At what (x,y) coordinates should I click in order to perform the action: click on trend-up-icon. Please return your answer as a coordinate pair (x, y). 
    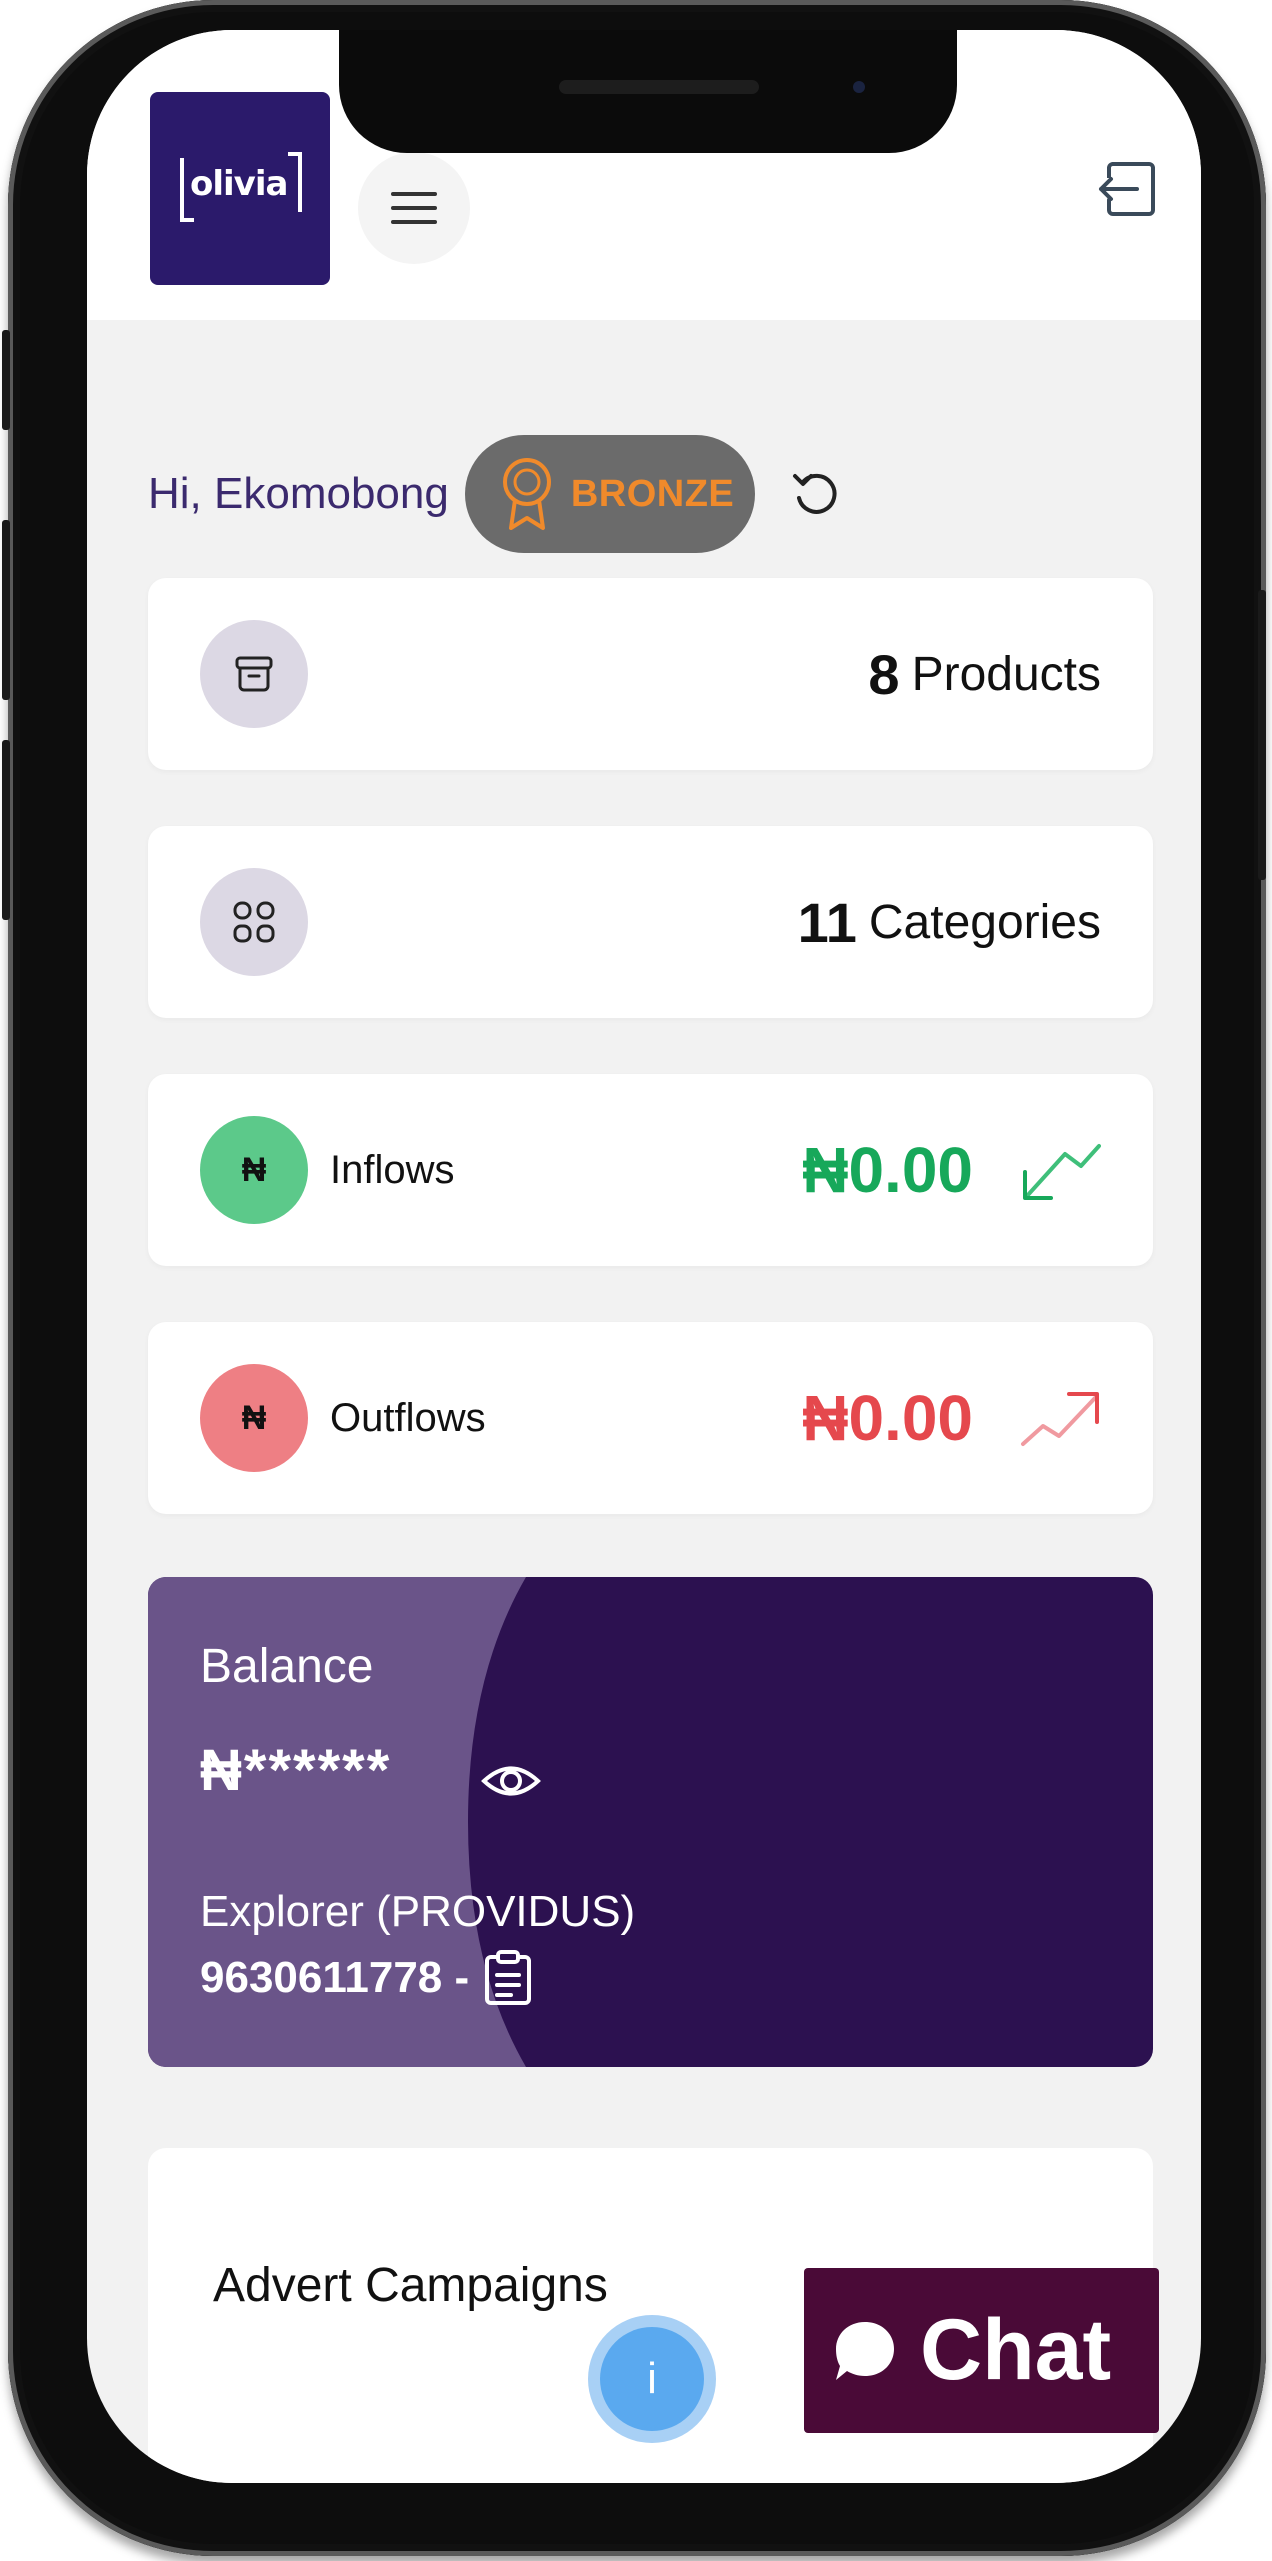
    Looking at the image, I should click on (1060, 1419).